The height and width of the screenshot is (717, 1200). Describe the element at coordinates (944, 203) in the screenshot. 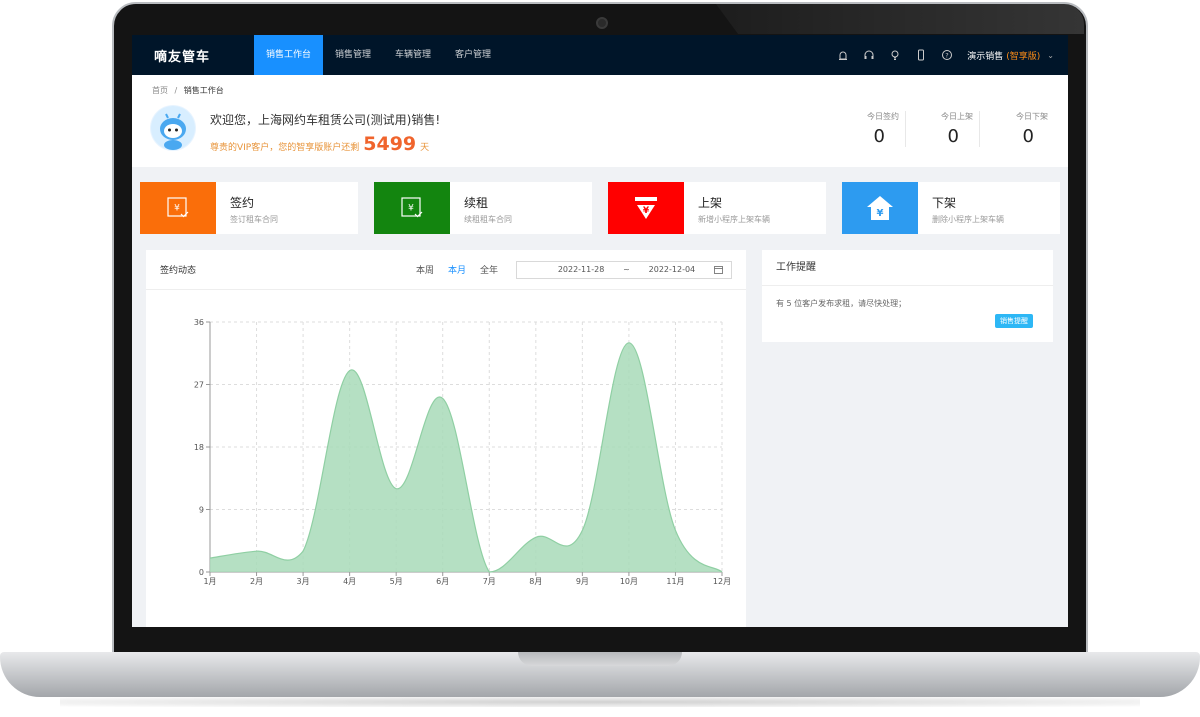

I see `action-title: 下架` at that location.